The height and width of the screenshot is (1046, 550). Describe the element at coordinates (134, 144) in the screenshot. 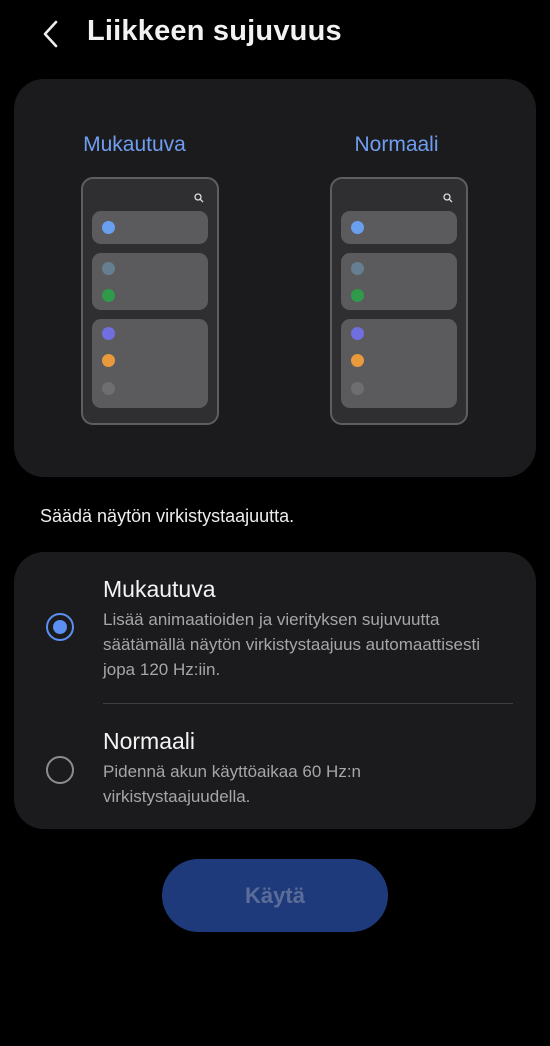

I see `preview-label-adaptive: Mukautuva` at that location.